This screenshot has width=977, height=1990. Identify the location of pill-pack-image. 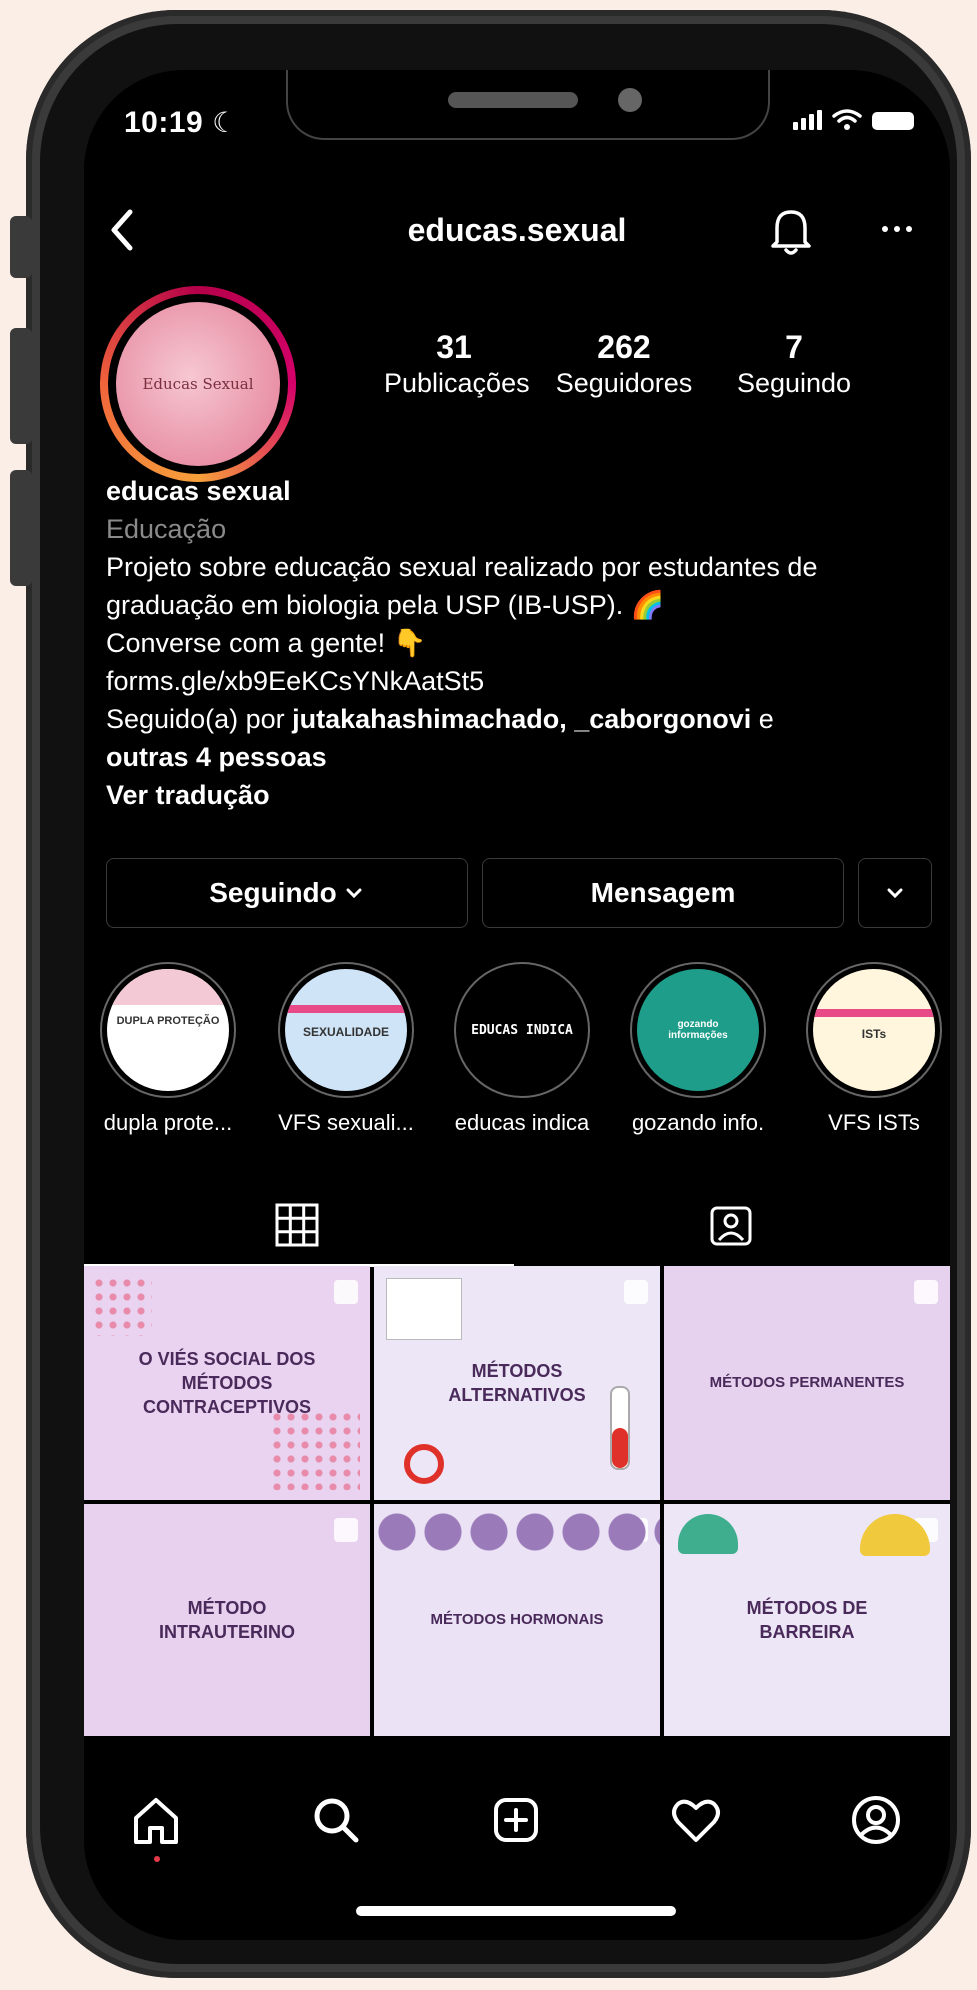
(517, 1532).